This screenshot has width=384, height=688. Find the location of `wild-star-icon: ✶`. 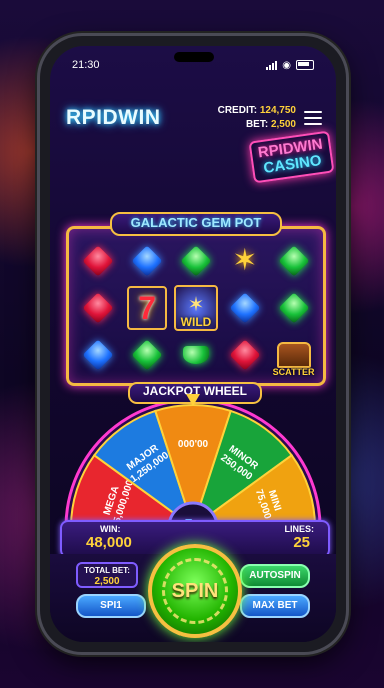

wild-star-icon: ✶ is located at coordinates (196, 305).